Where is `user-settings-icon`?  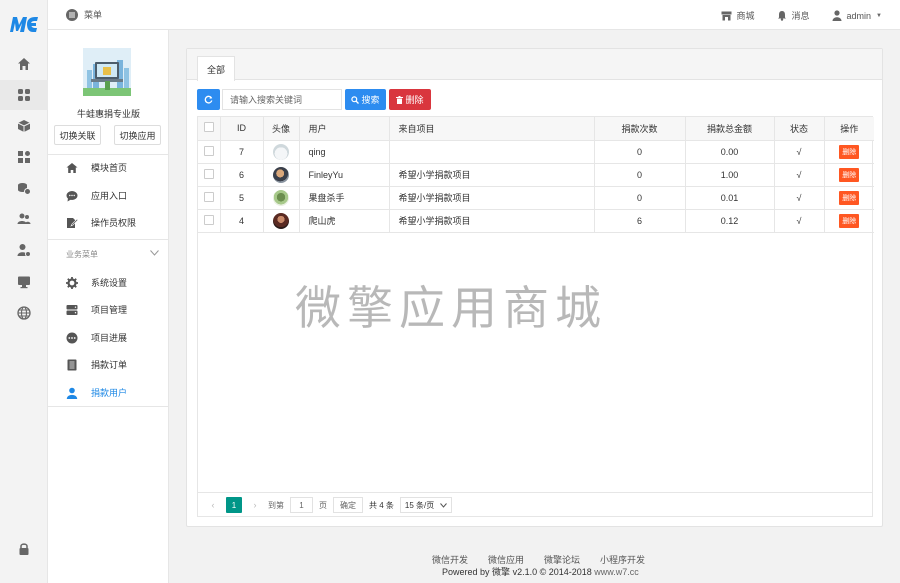
user-settings-icon is located at coordinates (24, 250).